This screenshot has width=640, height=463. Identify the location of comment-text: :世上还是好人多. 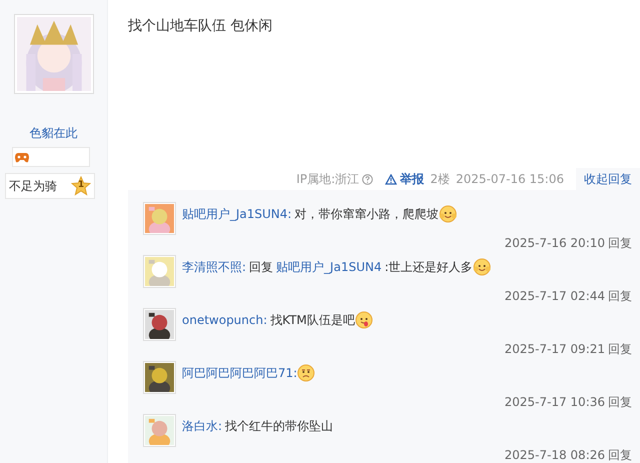
(428, 267).